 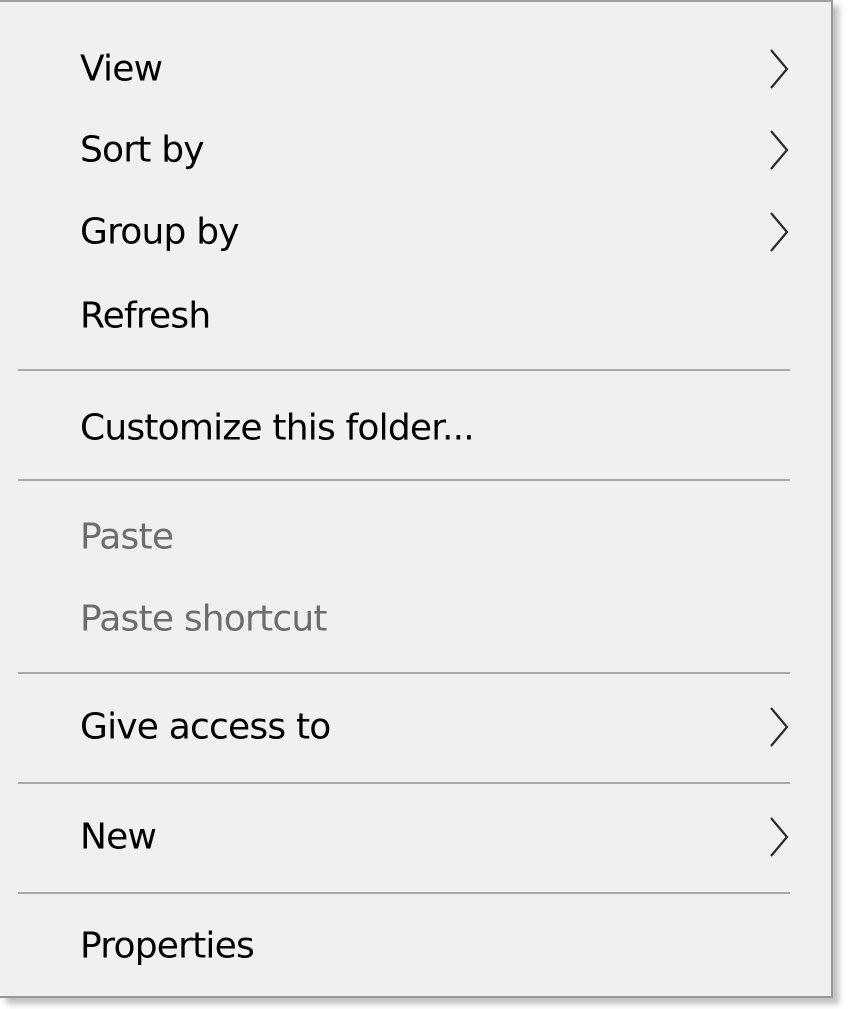 I want to click on menu-item-properties: Properties, so click(x=415, y=946).